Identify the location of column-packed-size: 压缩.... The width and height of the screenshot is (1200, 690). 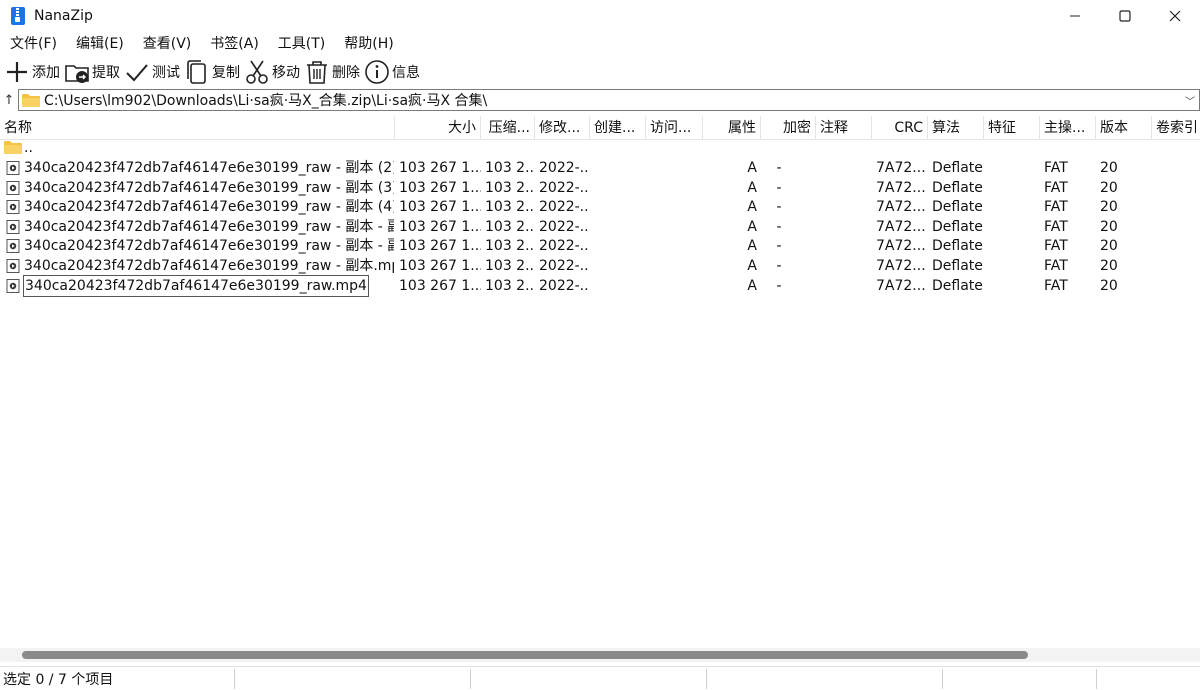
(508, 128).